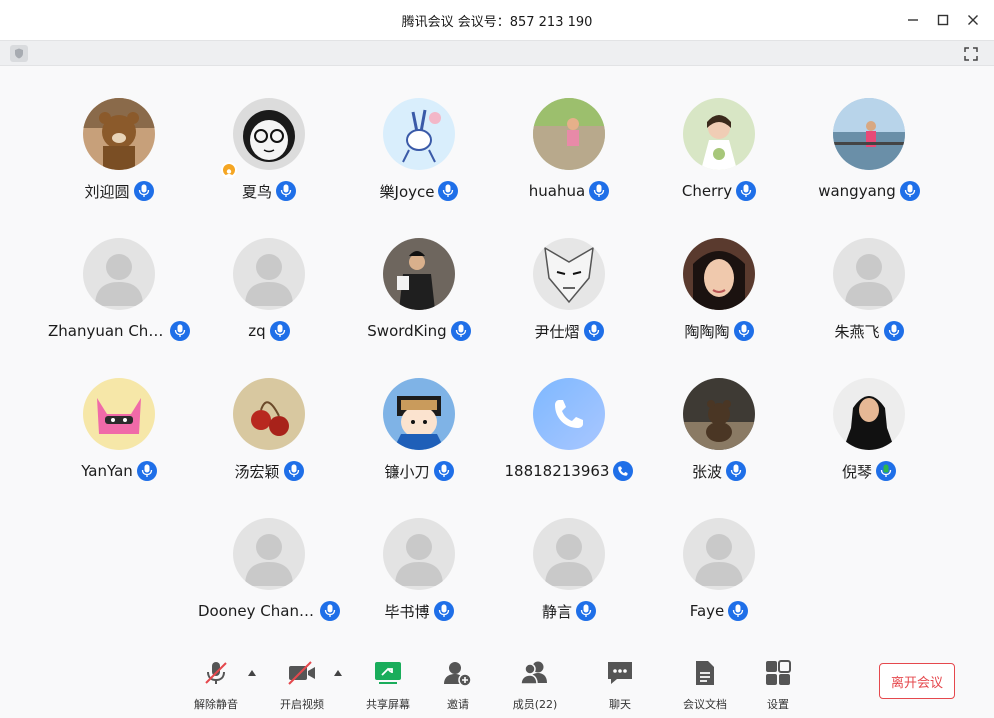 Image resolution: width=994 pixels, height=718 pixels. What do you see at coordinates (407, 191) in the screenshot?
I see `participant-name: 樂Joyce` at bounding box center [407, 191].